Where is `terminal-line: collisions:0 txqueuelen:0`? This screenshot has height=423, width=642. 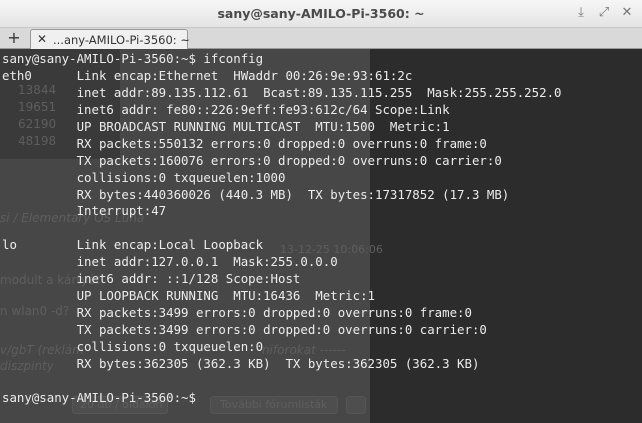
terminal-line: collisions:0 txqueuelen:0 is located at coordinates (133, 346).